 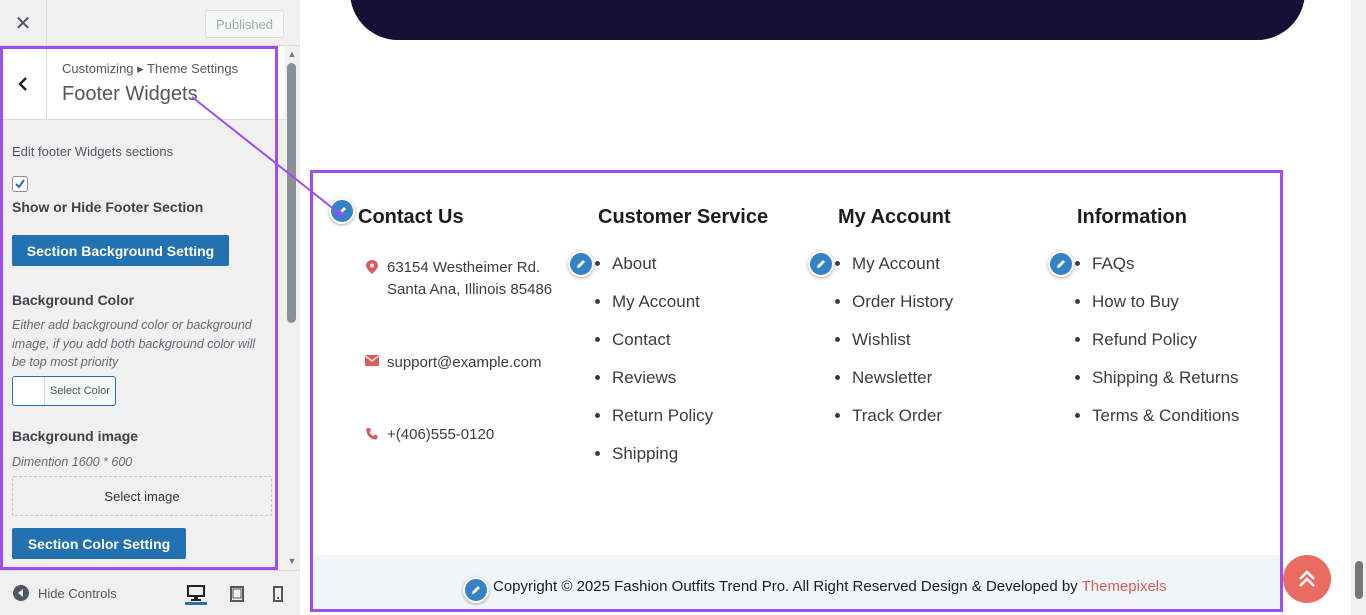 I want to click on contact-us-title: Contact Us, so click(x=411, y=217).